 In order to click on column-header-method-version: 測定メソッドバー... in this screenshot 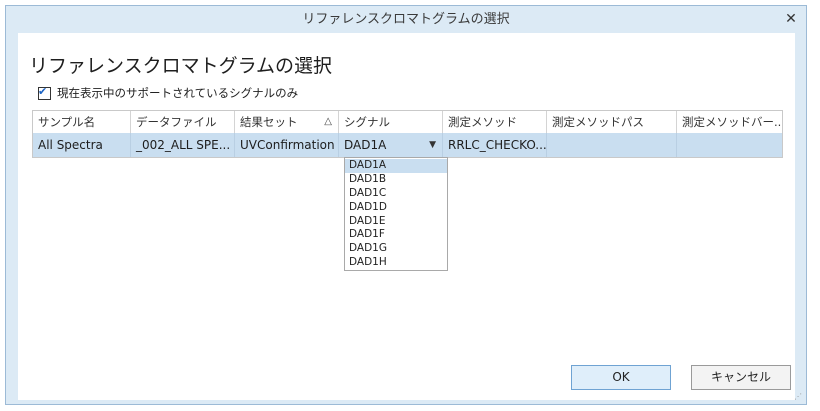, I will do `click(729, 122)`.